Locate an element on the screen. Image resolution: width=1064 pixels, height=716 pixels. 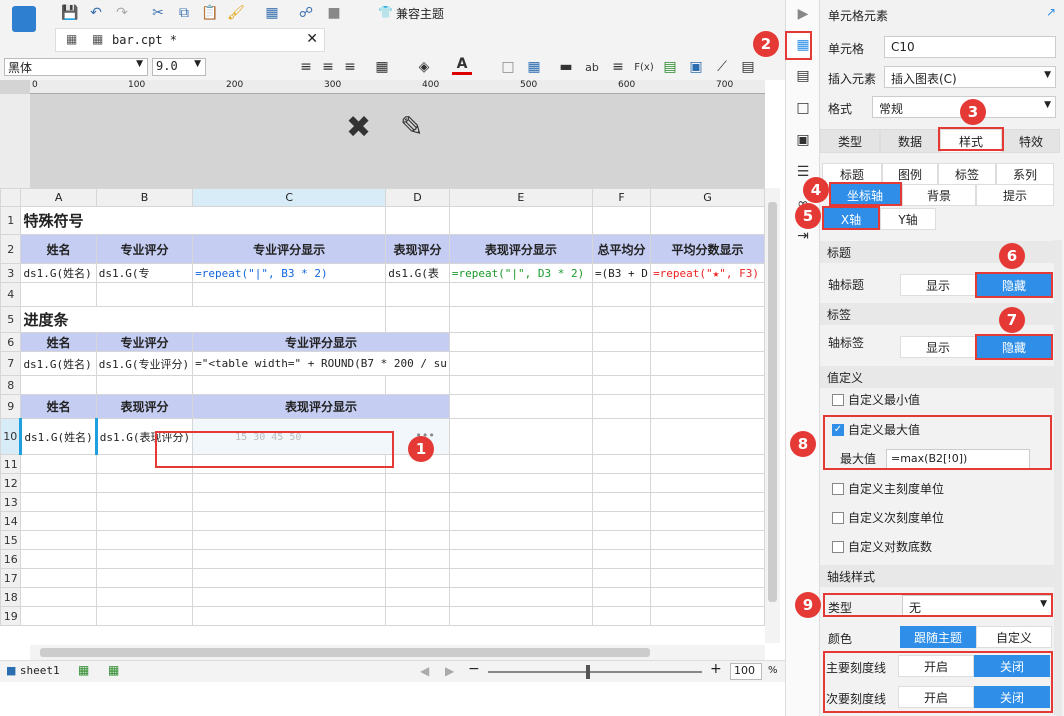
vertical-scrollbar is located at coordinates (772, 415).